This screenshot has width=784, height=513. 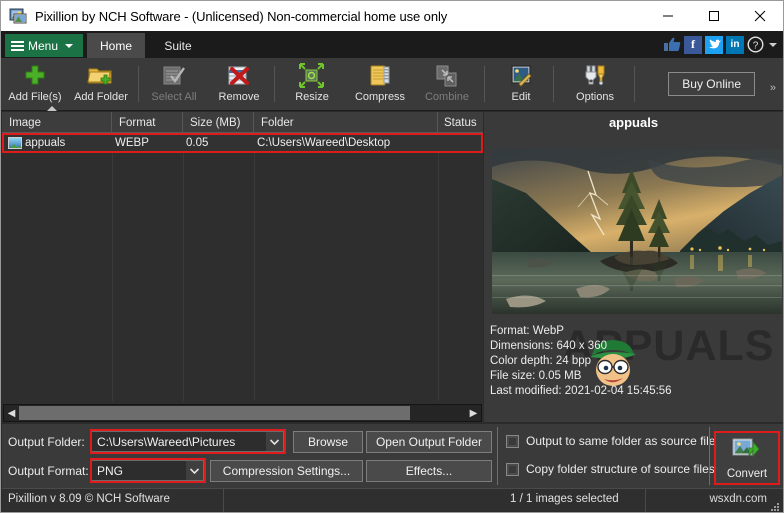 I want to click on tab-home: Home, so click(x=116, y=45).